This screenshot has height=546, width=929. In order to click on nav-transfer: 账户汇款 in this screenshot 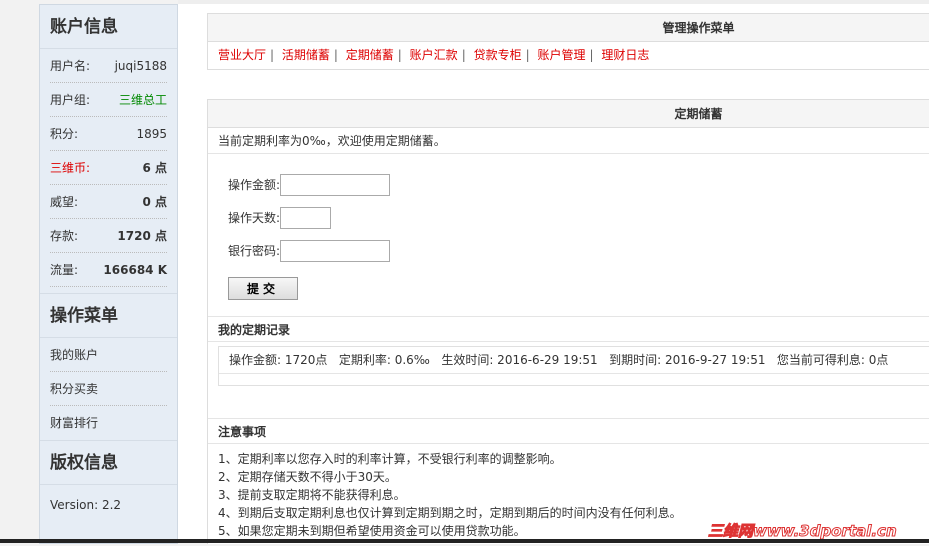, I will do `click(434, 55)`.